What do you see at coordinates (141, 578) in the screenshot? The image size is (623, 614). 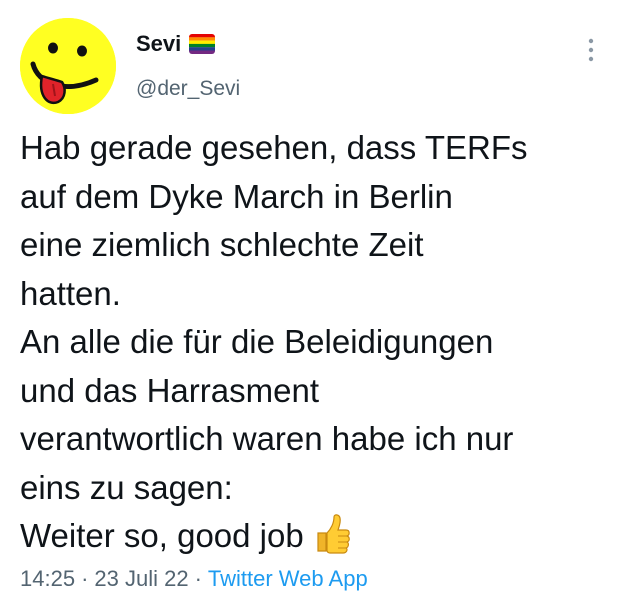 I see `tweet-date: 23 Juli 22` at bounding box center [141, 578].